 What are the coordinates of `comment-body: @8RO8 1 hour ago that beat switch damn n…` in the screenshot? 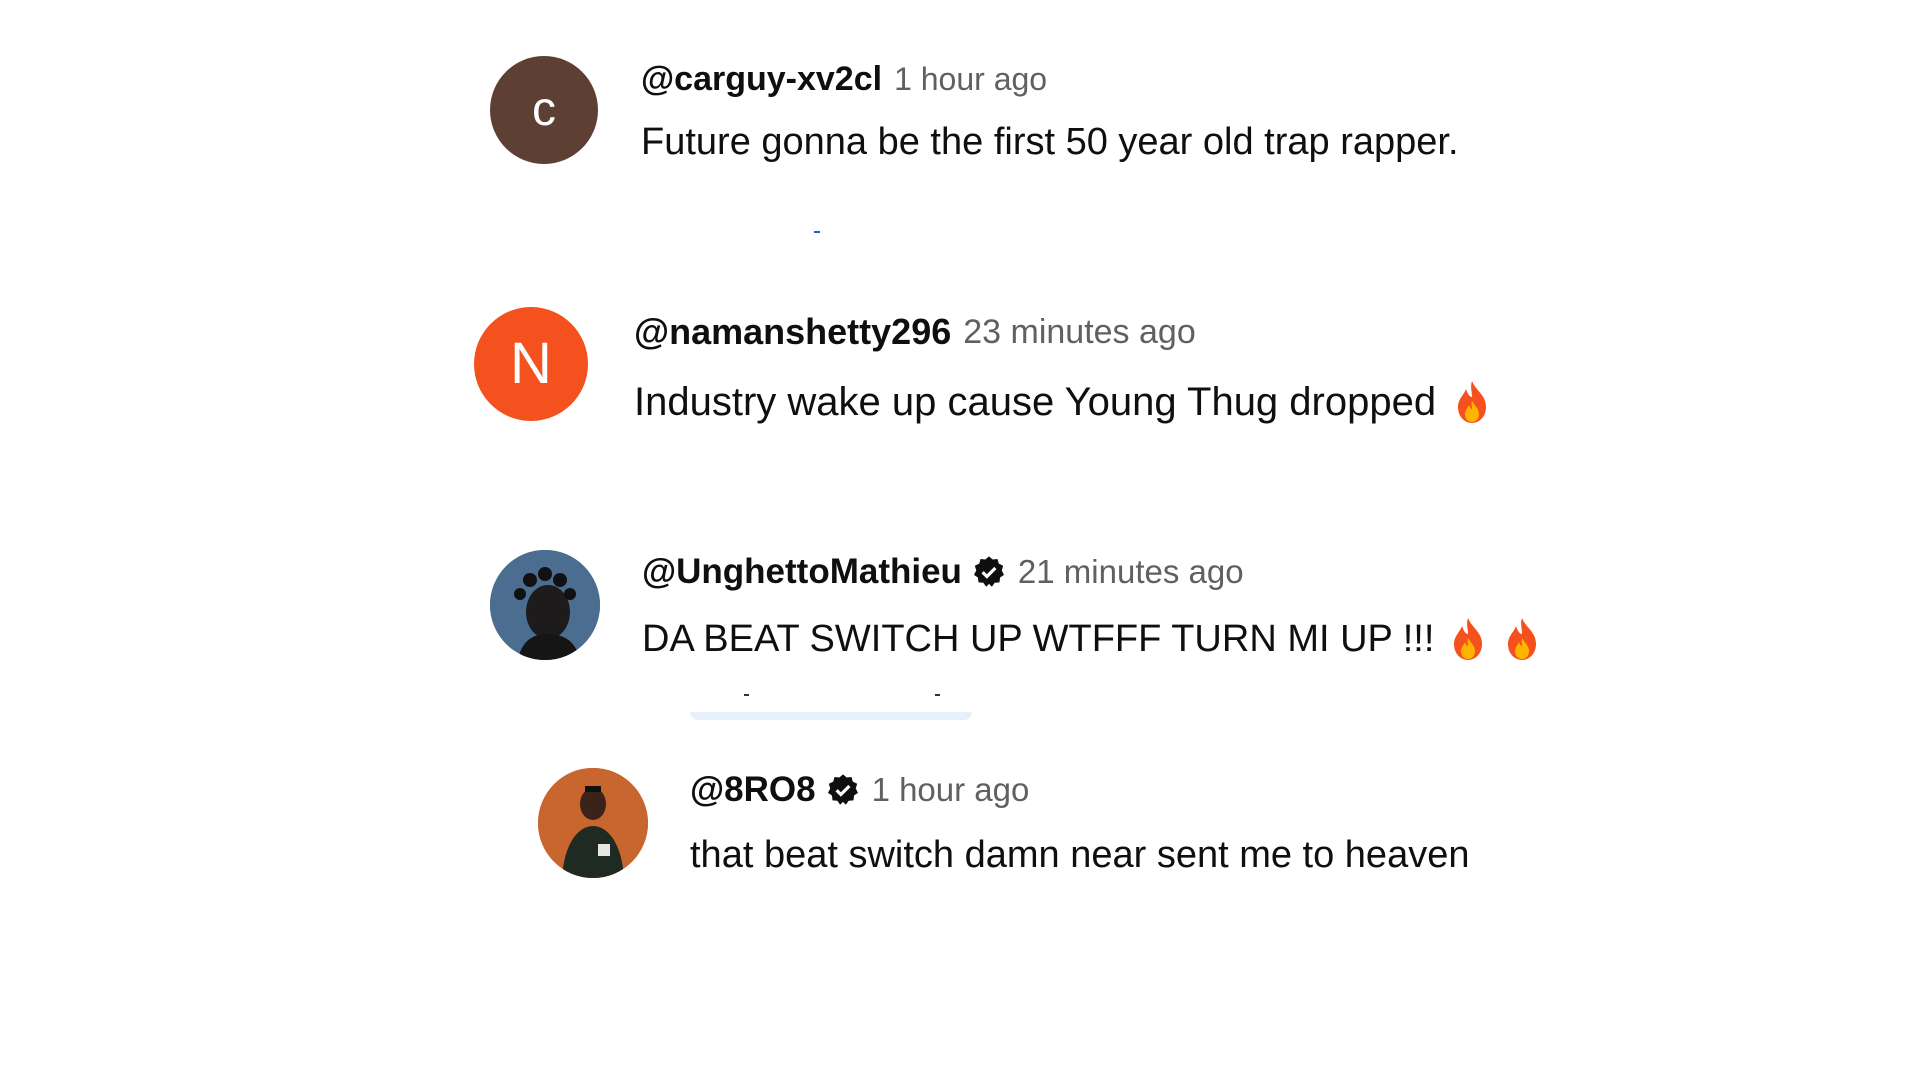 It's located at (1079, 823).